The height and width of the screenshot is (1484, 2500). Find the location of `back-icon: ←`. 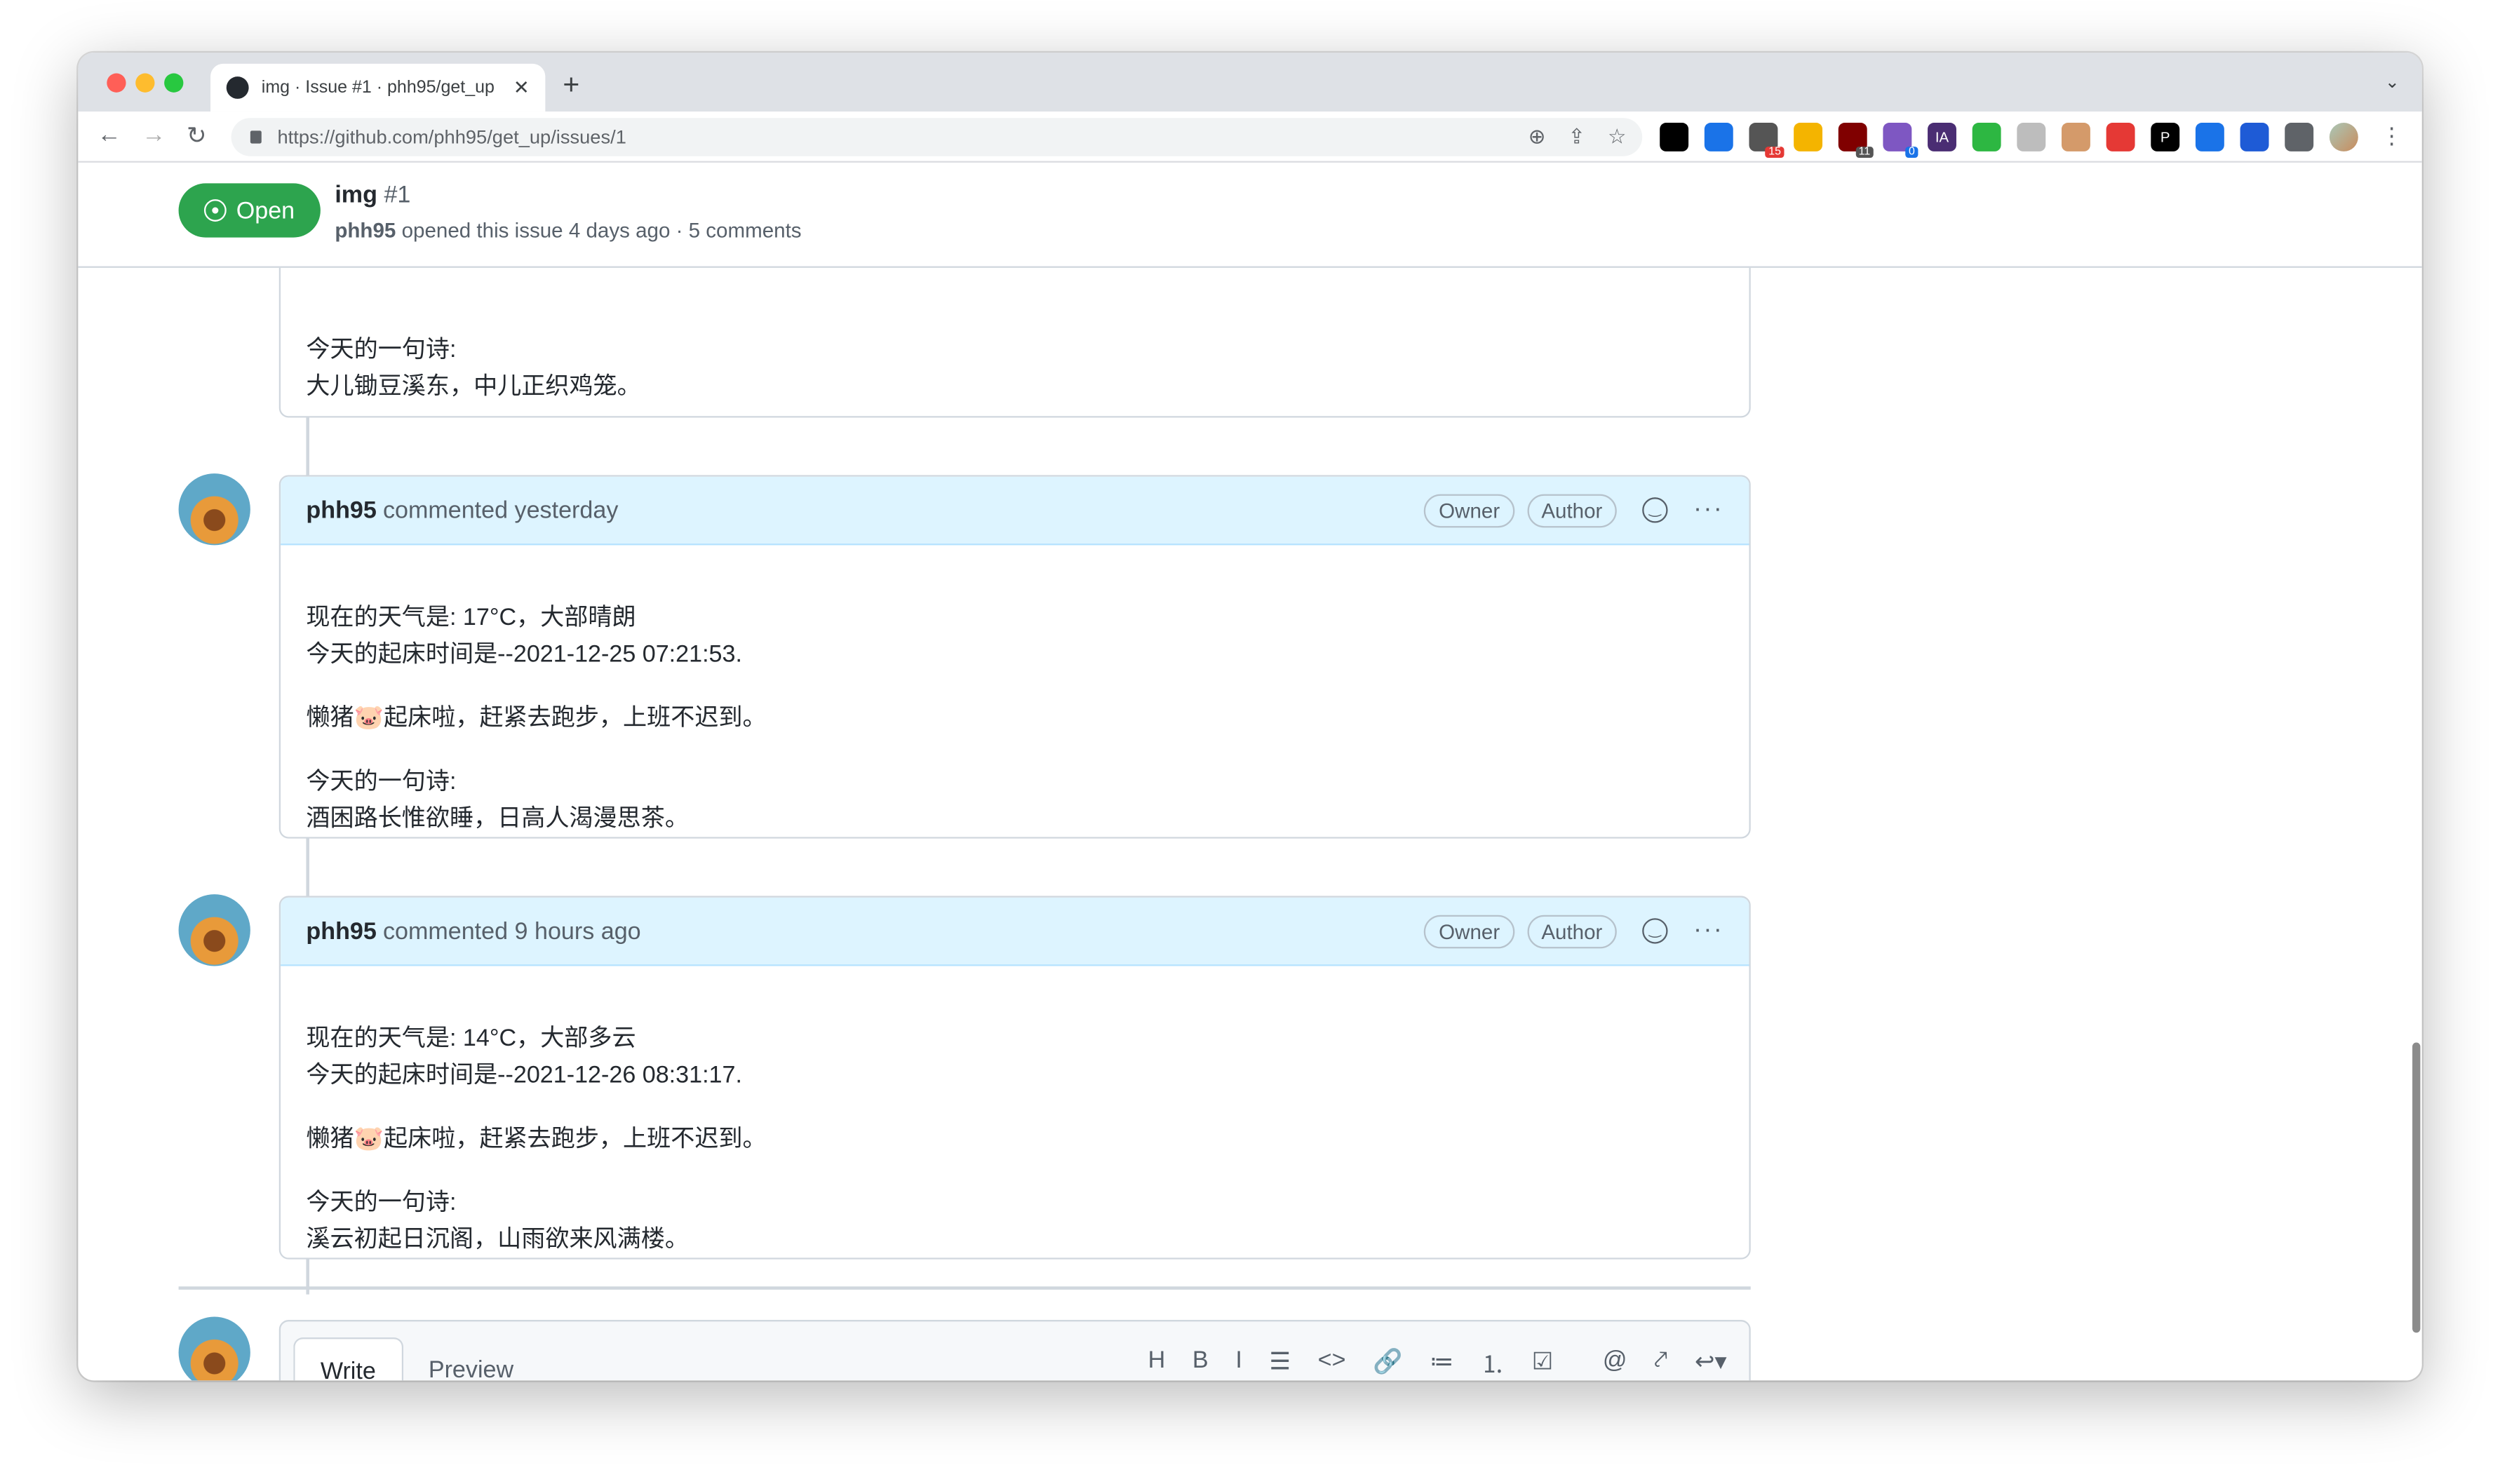

back-icon: ← is located at coordinates (109, 135).